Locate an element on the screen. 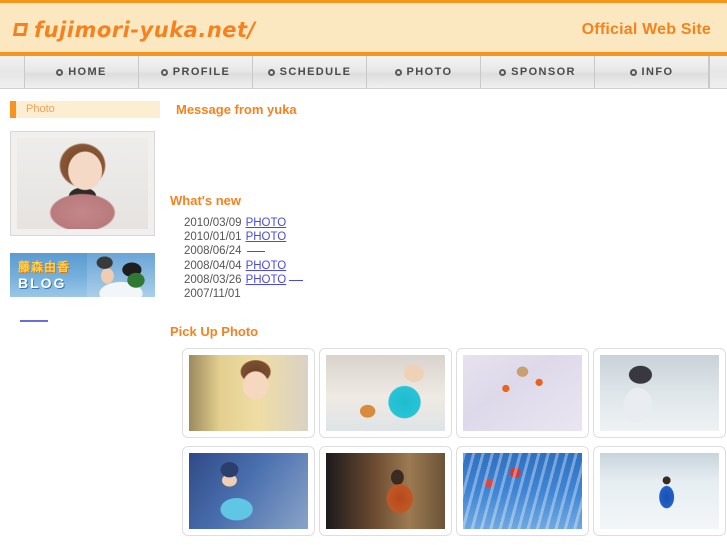 The height and width of the screenshot is (545, 727). site-tagline: Official Web Site is located at coordinates (646, 29).